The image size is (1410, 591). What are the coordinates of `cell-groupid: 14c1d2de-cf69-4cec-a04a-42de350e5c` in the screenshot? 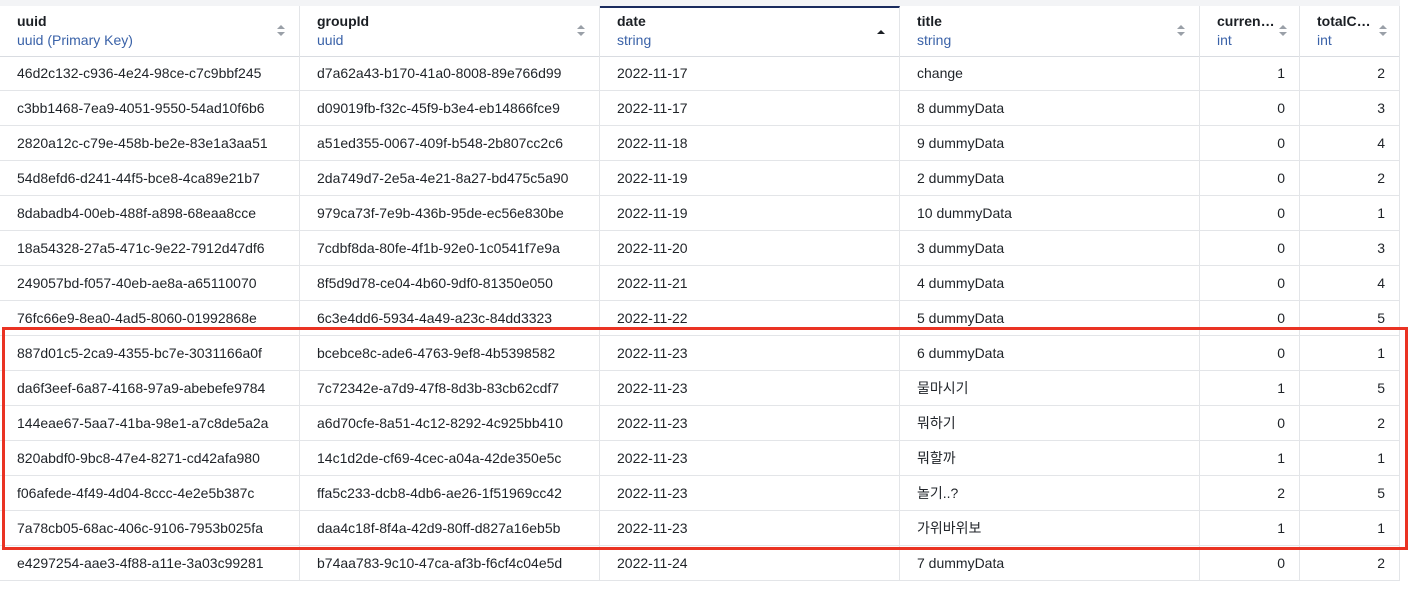 It's located at (450, 458).